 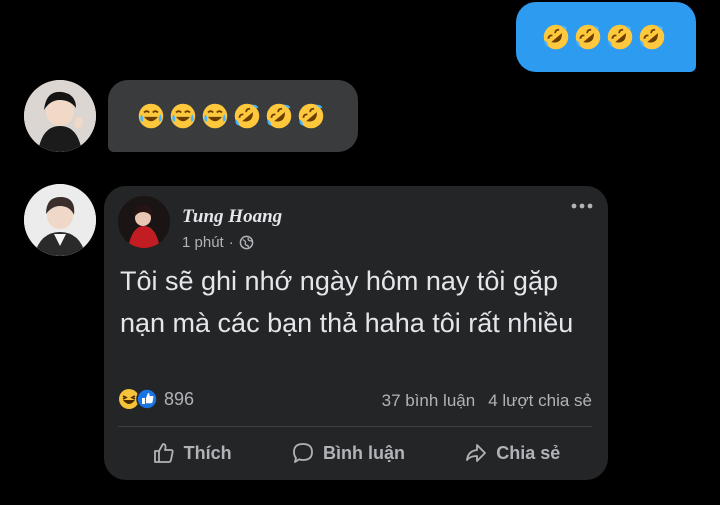 I want to click on incoming-message-bubble, so click(x=233, y=116).